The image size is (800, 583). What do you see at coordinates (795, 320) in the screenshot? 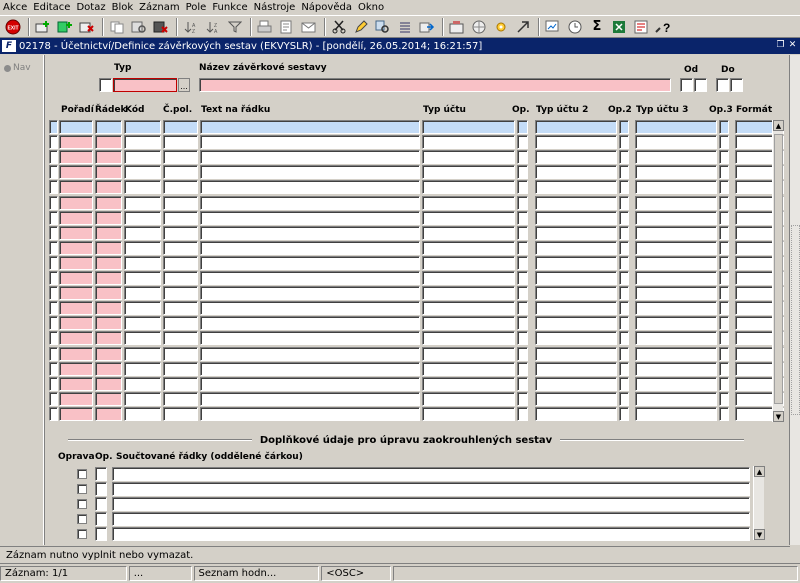
I see `scrollbar-grip` at bounding box center [795, 320].